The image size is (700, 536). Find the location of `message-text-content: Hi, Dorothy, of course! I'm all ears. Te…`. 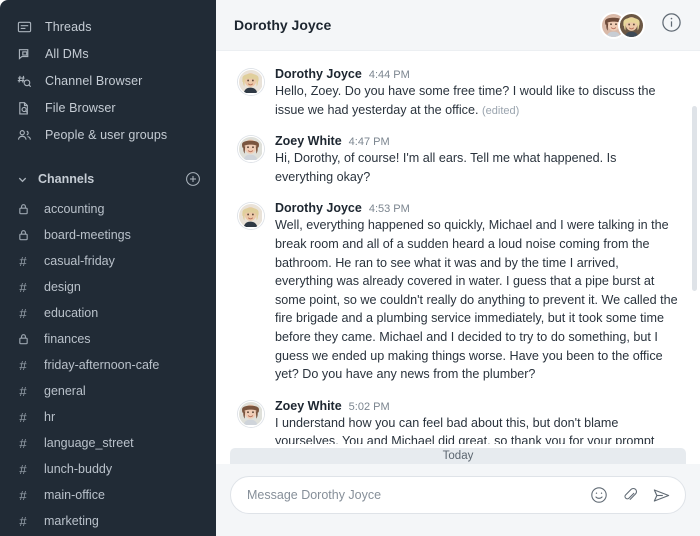

message-text-content: Hi, Dorothy, of course! I'm all ears. Te… is located at coordinates (446, 167).